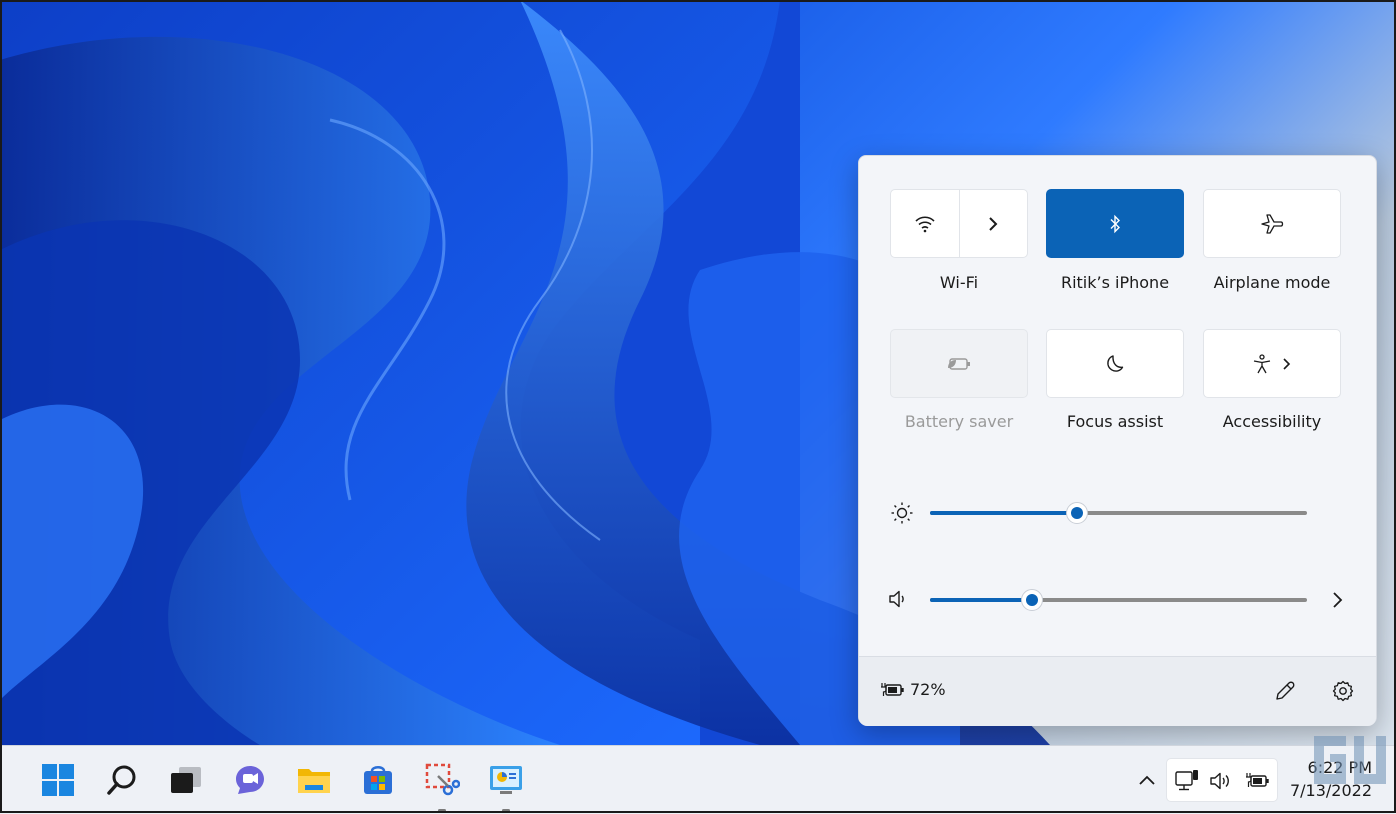  What do you see at coordinates (959, 421) in the screenshot?
I see `battery-saver-label: Battery saver` at bounding box center [959, 421].